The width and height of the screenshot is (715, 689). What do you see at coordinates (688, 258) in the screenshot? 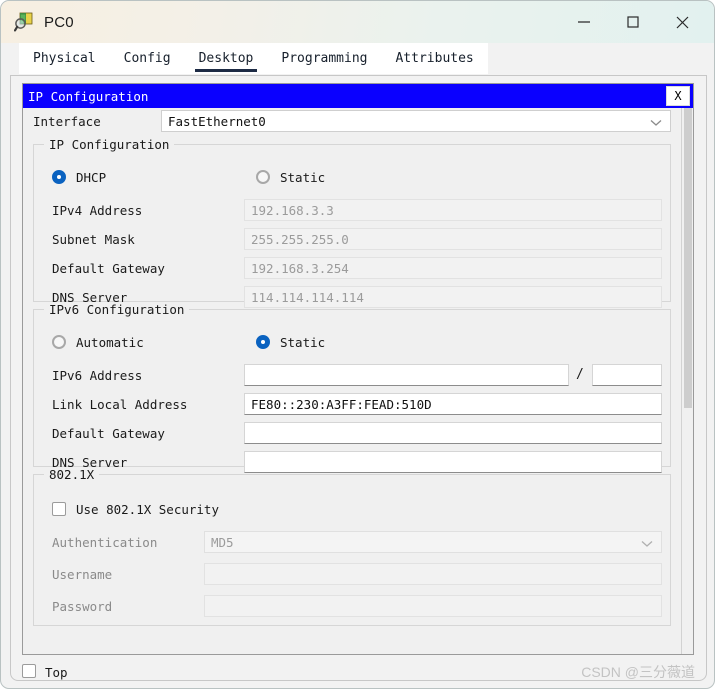
I see `dialog-scrollbar-thumb` at bounding box center [688, 258].